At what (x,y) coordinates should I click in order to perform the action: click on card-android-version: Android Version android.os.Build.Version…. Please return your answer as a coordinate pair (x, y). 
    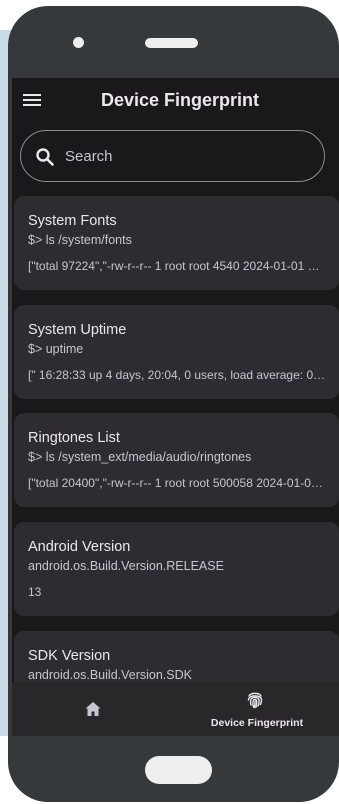
    Looking at the image, I should click on (176, 569).